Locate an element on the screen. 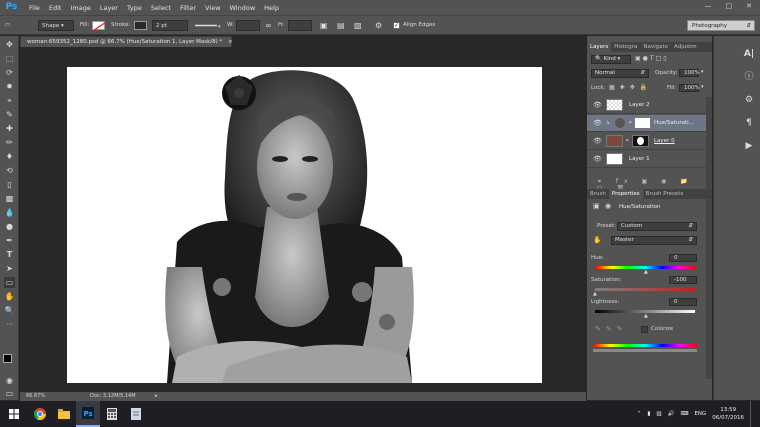  eyedropper-tool-icon: ✎ is located at coordinates (9, 114).